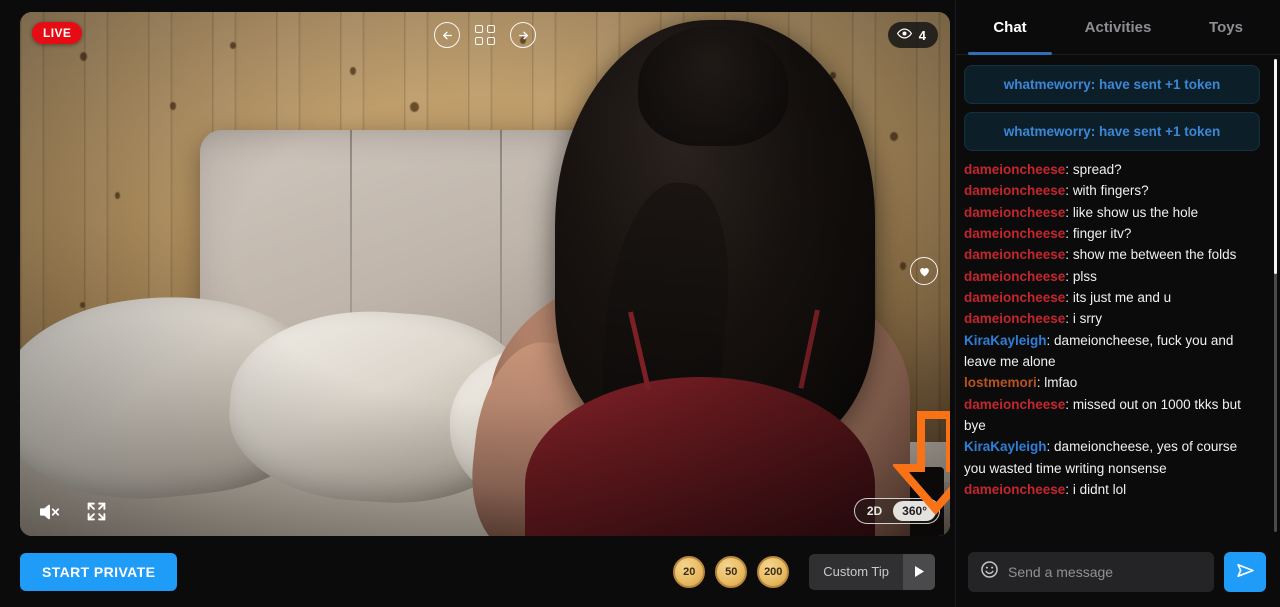 Image resolution: width=1280 pixels, height=607 pixels. What do you see at coordinates (1135, 212) in the screenshot?
I see `chat-text: like show us the hole` at bounding box center [1135, 212].